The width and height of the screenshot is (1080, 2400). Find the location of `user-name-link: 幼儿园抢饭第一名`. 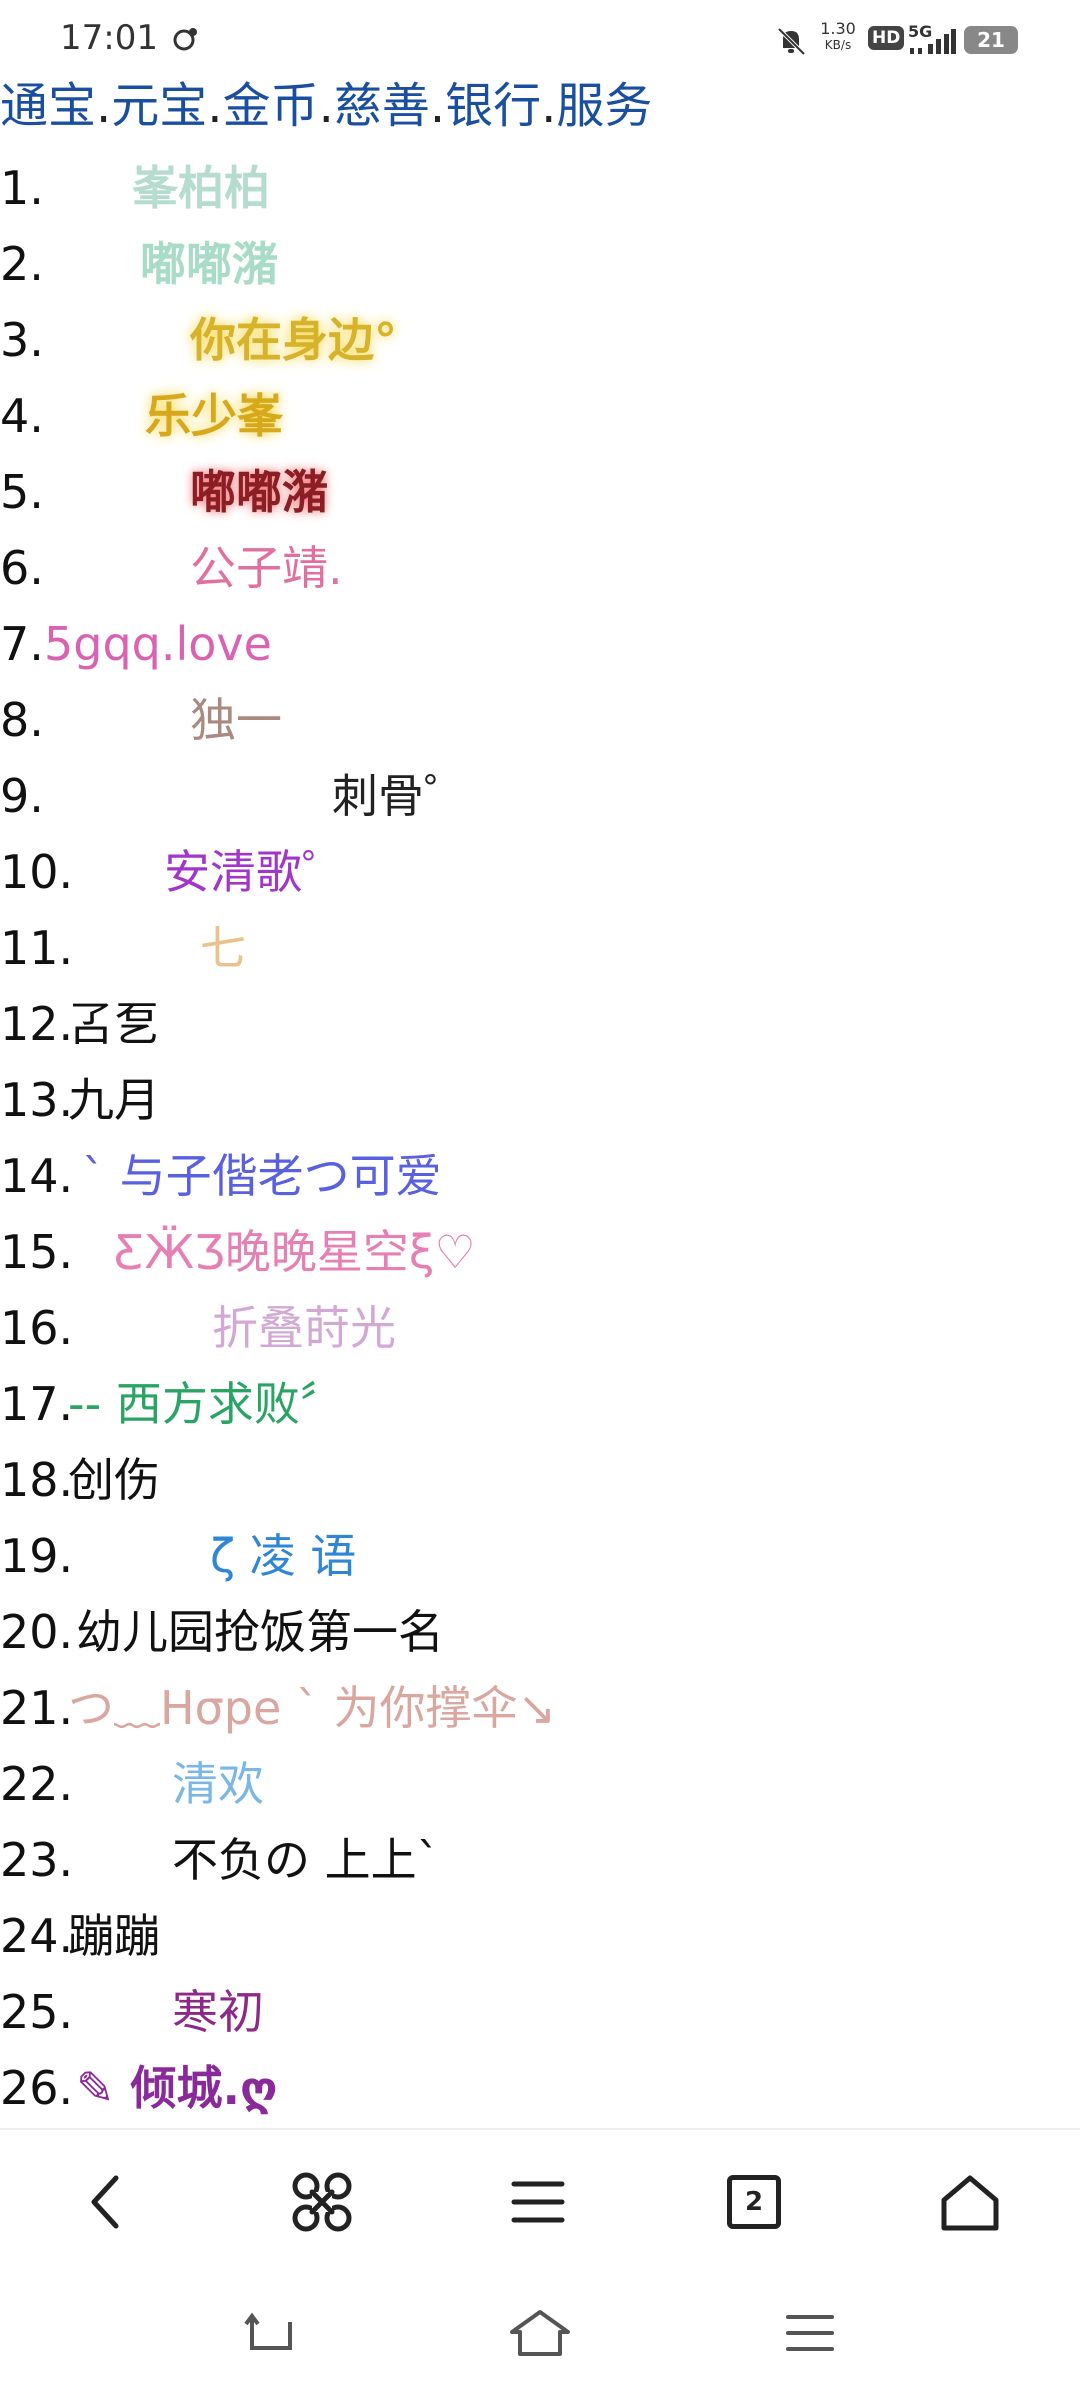

user-name-link: 幼儿园抢饭第一名 is located at coordinates (260, 1632).